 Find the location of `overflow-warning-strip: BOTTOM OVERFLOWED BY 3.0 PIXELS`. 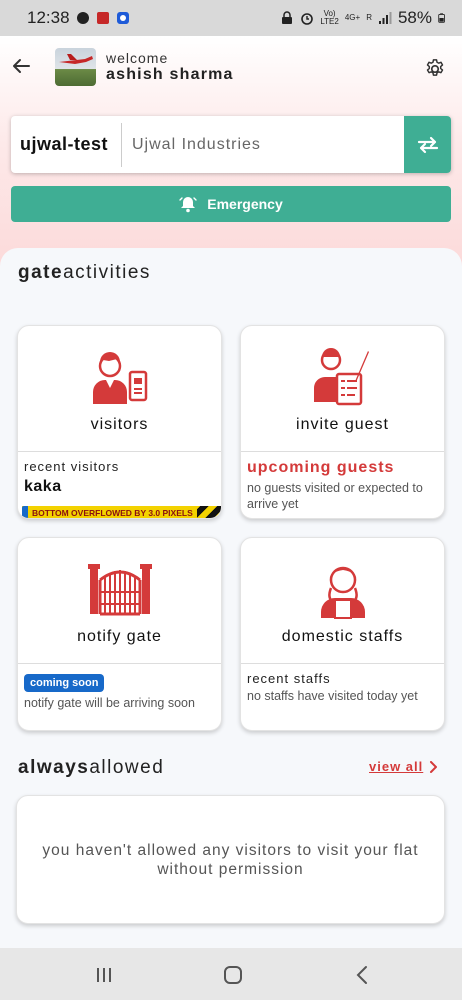

overflow-warning-strip: BOTTOM OVERFLOWED BY 3.0 PIXELS is located at coordinates (121, 512).